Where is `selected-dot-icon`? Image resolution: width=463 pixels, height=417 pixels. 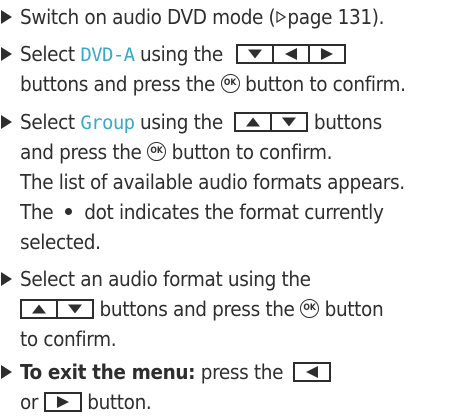 selected-dot-icon is located at coordinates (69, 211).